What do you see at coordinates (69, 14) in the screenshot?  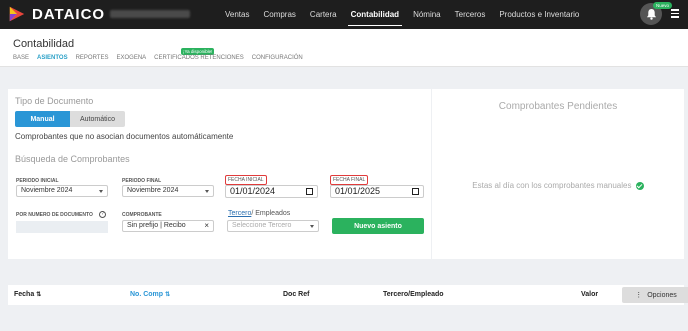 I see `brand-name: DATAICO` at bounding box center [69, 14].